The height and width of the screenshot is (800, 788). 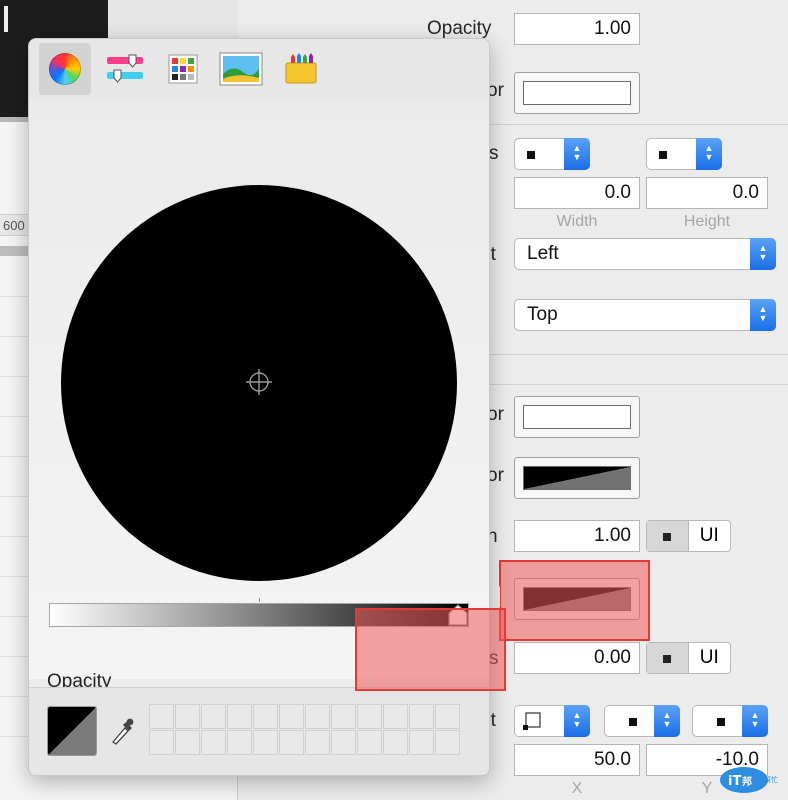 I want to click on color-well, so click(x=577, y=93).